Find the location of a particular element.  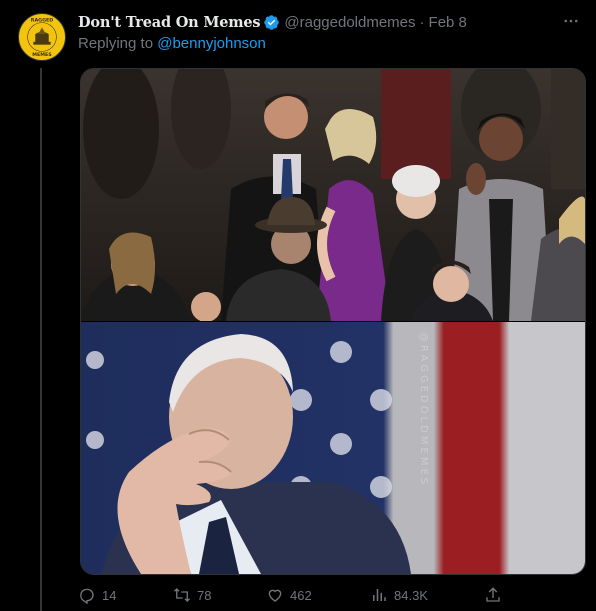

watermark: @RAGGEDOLDMEMES is located at coordinates (423, 410).